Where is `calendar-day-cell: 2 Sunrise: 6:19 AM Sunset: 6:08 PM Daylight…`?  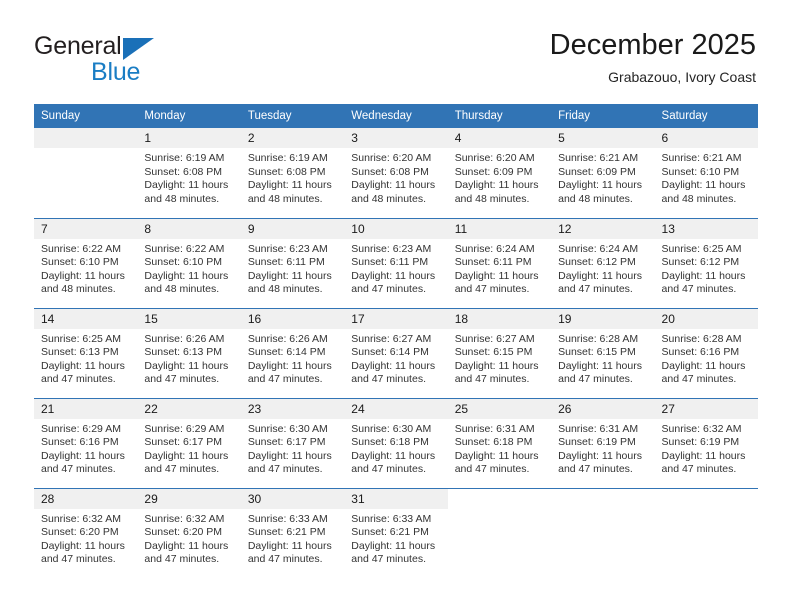
calendar-day-cell: 2 Sunrise: 6:19 AM Sunset: 6:08 PM Daylight… is located at coordinates (292, 173).